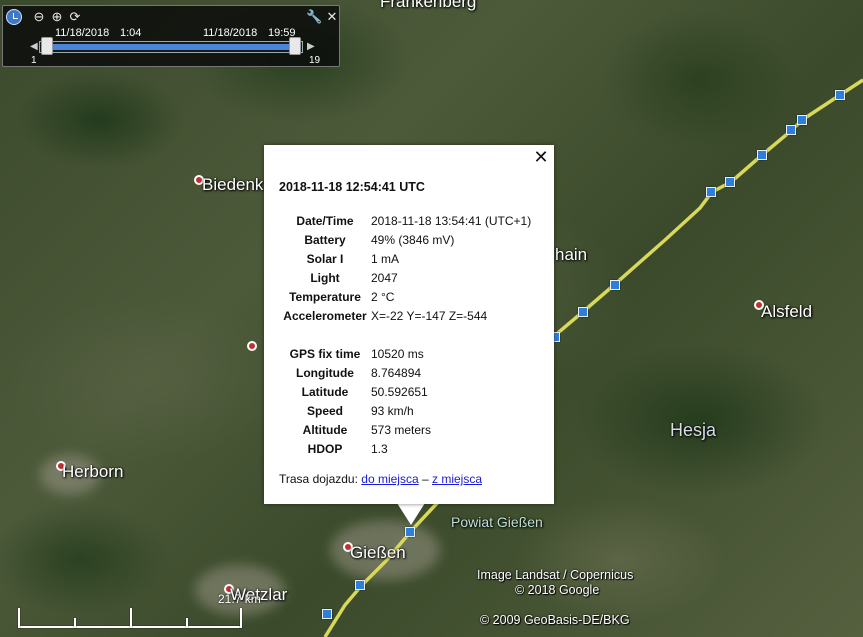 The height and width of the screenshot is (637, 863). Describe the element at coordinates (557, 590) in the screenshot. I see `copyright-google: © 2018 Google` at that location.